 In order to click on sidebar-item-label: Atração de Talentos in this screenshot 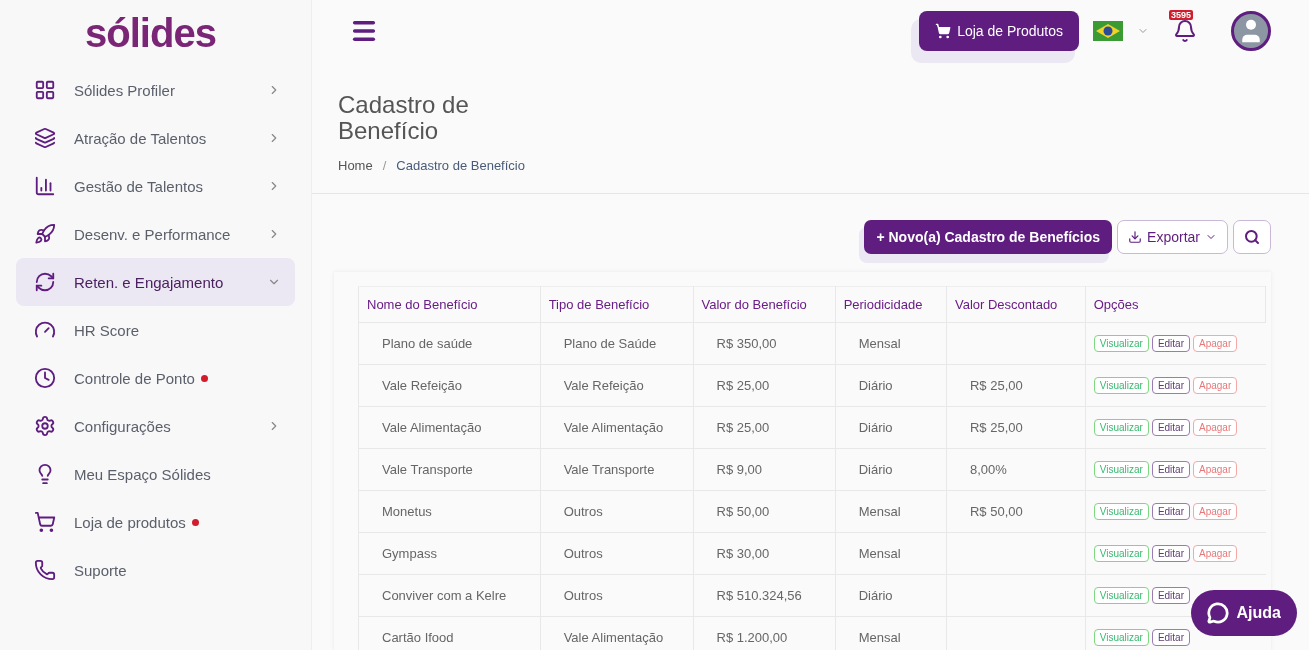, I will do `click(140, 138)`.